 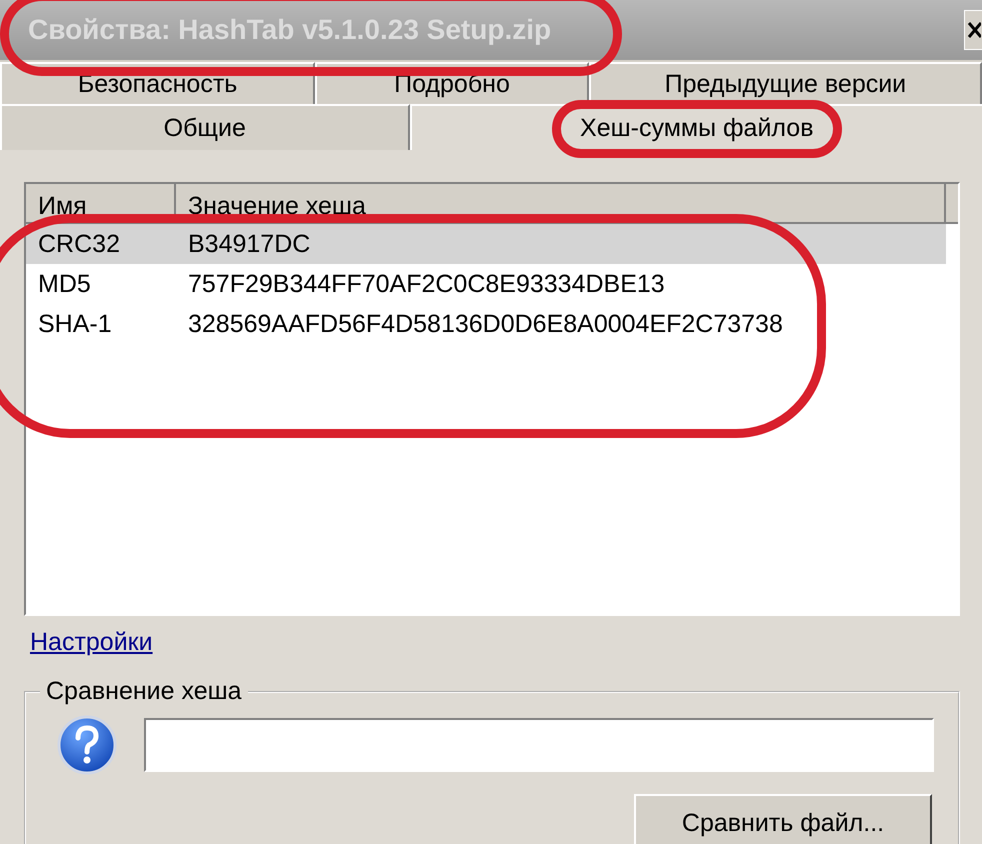 What do you see at coordinates (87, 745) in the screenshot?
I see `help-icon` at bounding box center [87, 745].